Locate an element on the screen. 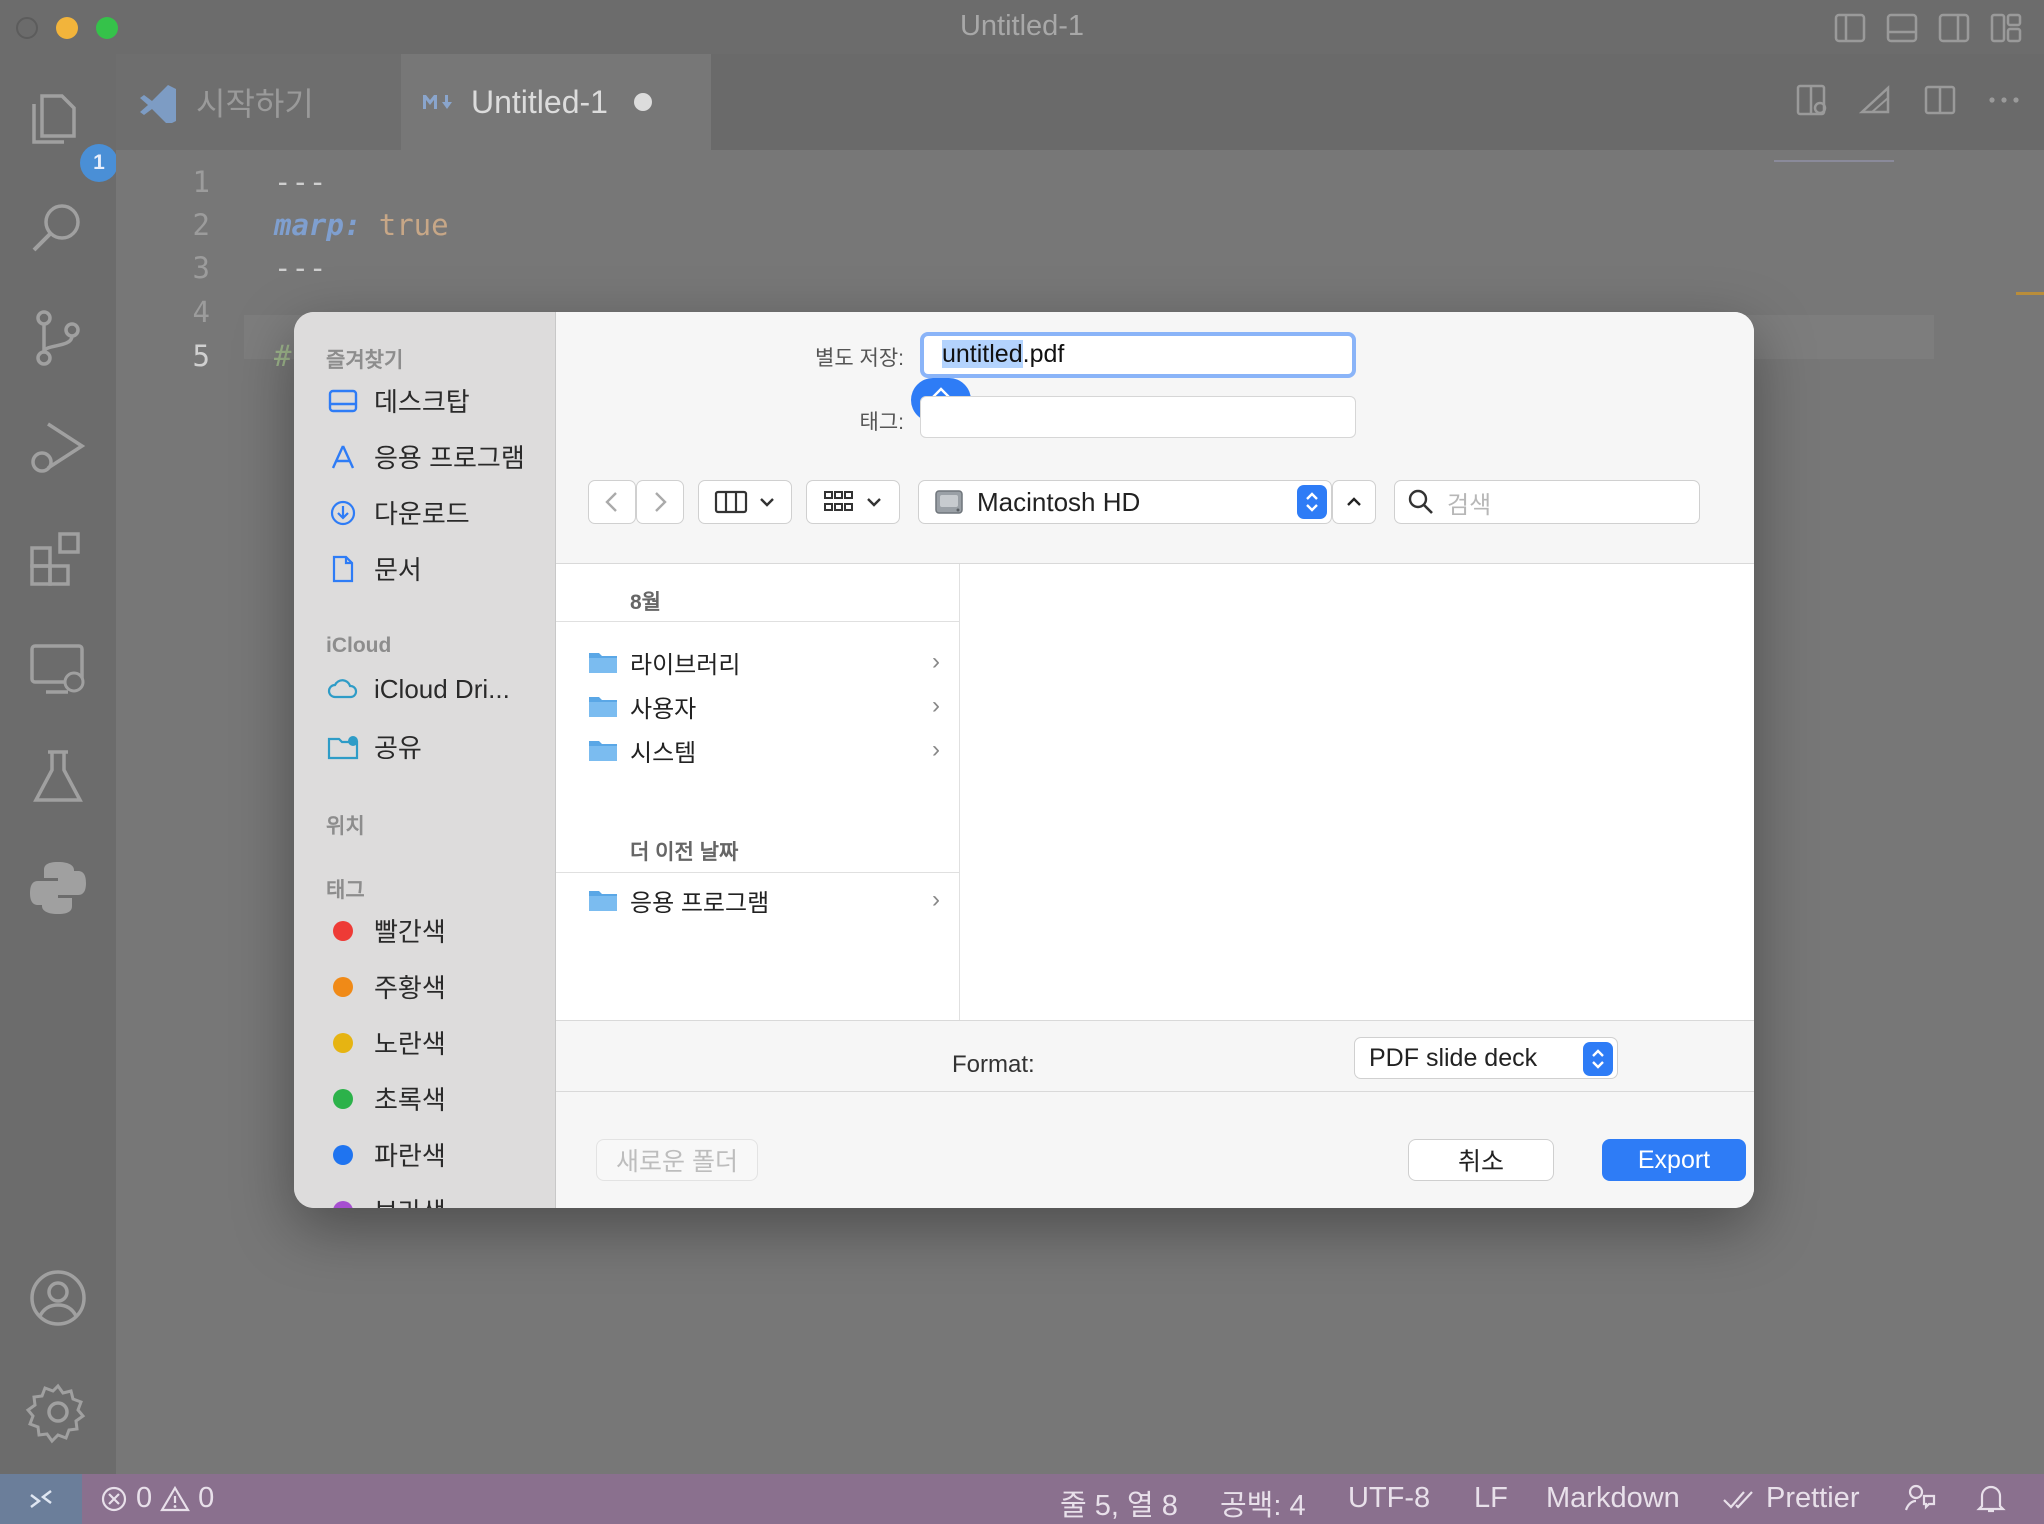 Image resolution: width=2044 pixels, height=1524 pixels. purple-tag-dot-icon is located at coordinates (343, 1204).